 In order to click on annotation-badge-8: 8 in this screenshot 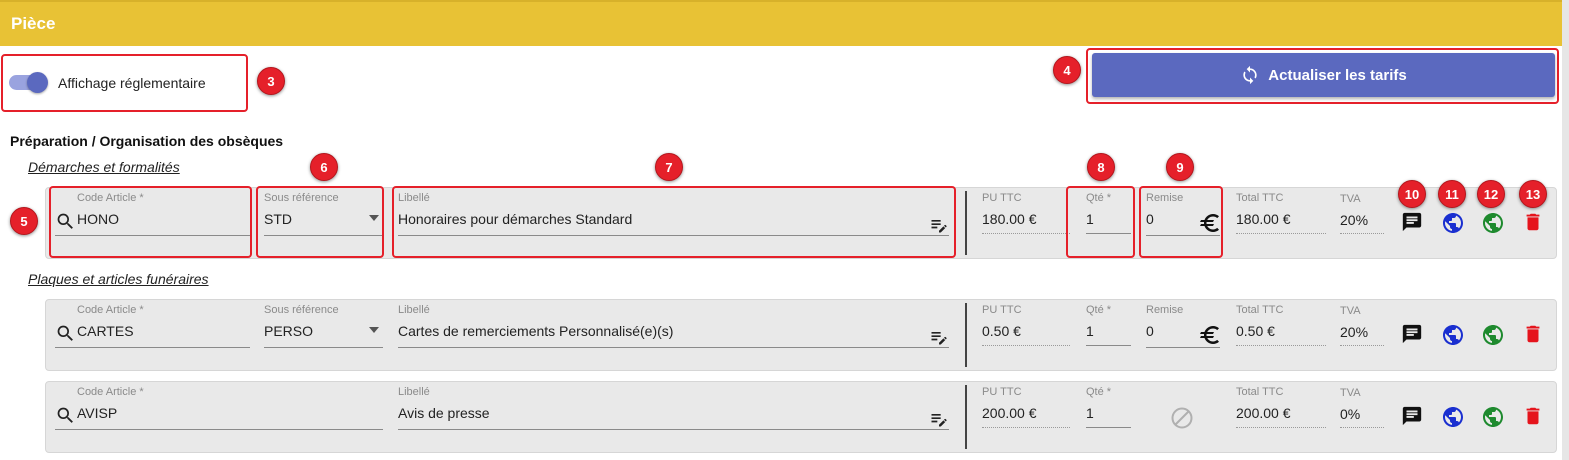, I will do `click(1101, 167)`.